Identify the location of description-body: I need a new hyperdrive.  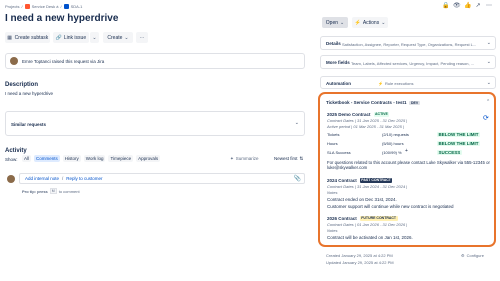
(29, 93).